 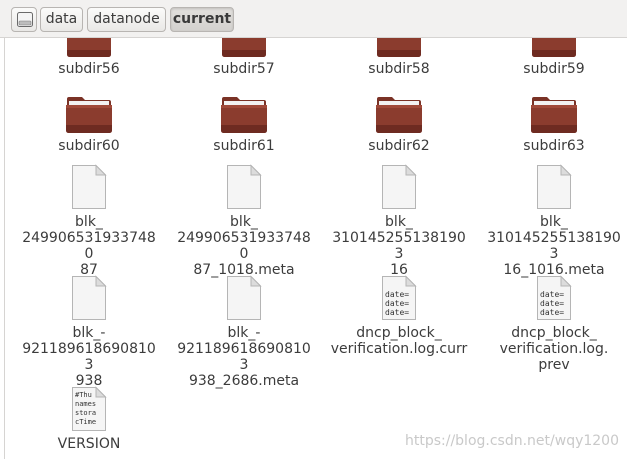 I want to click on folder-label: subdir60, so click(x=89, y=146).